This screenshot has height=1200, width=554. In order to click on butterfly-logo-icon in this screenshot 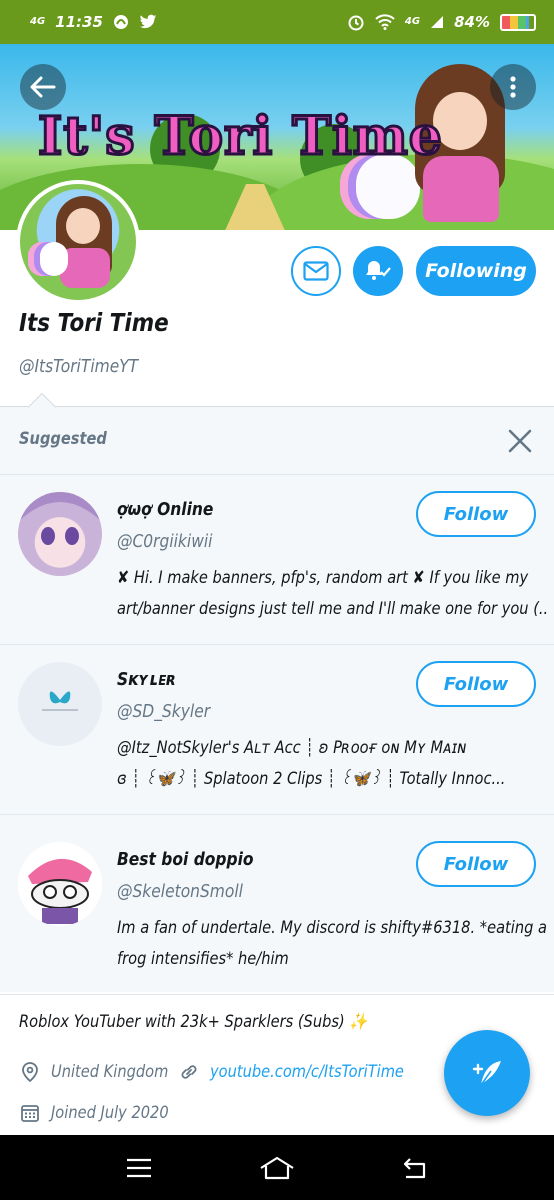, I will do `click(60, 701)`.